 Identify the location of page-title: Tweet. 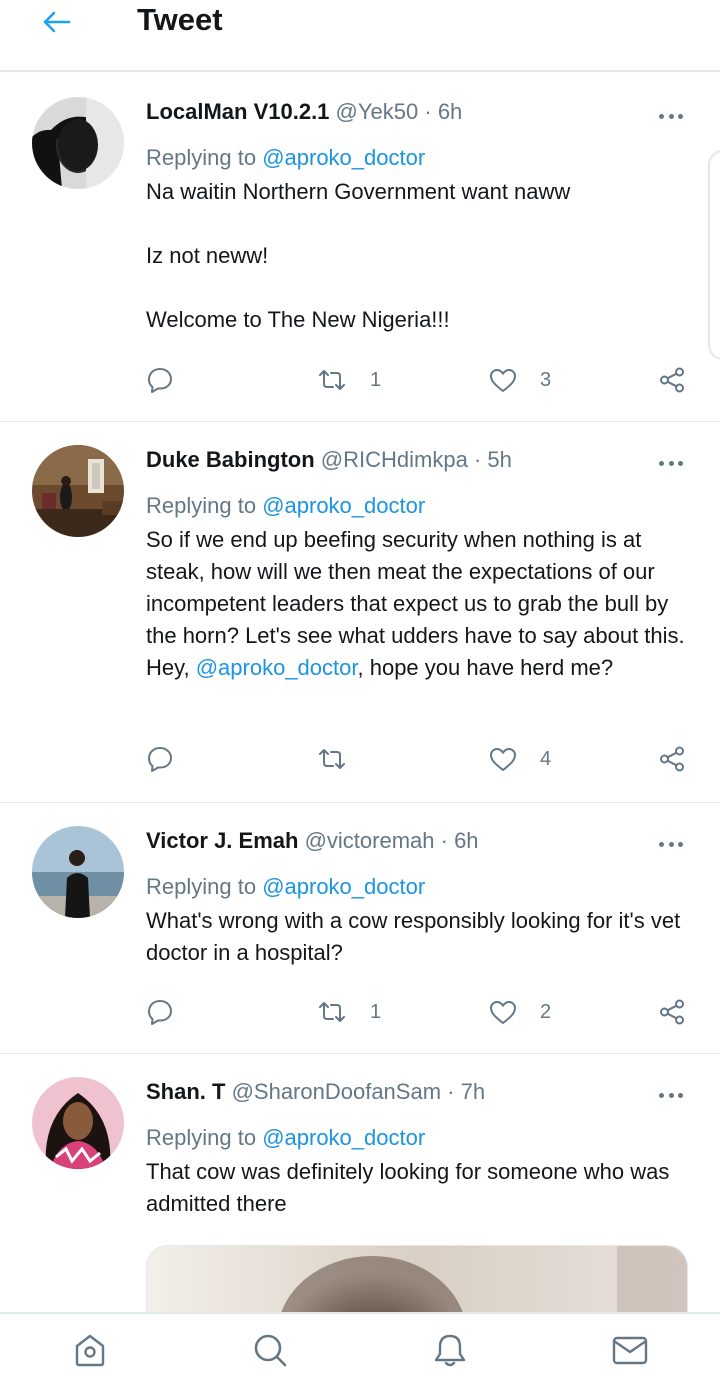
(180, 19).